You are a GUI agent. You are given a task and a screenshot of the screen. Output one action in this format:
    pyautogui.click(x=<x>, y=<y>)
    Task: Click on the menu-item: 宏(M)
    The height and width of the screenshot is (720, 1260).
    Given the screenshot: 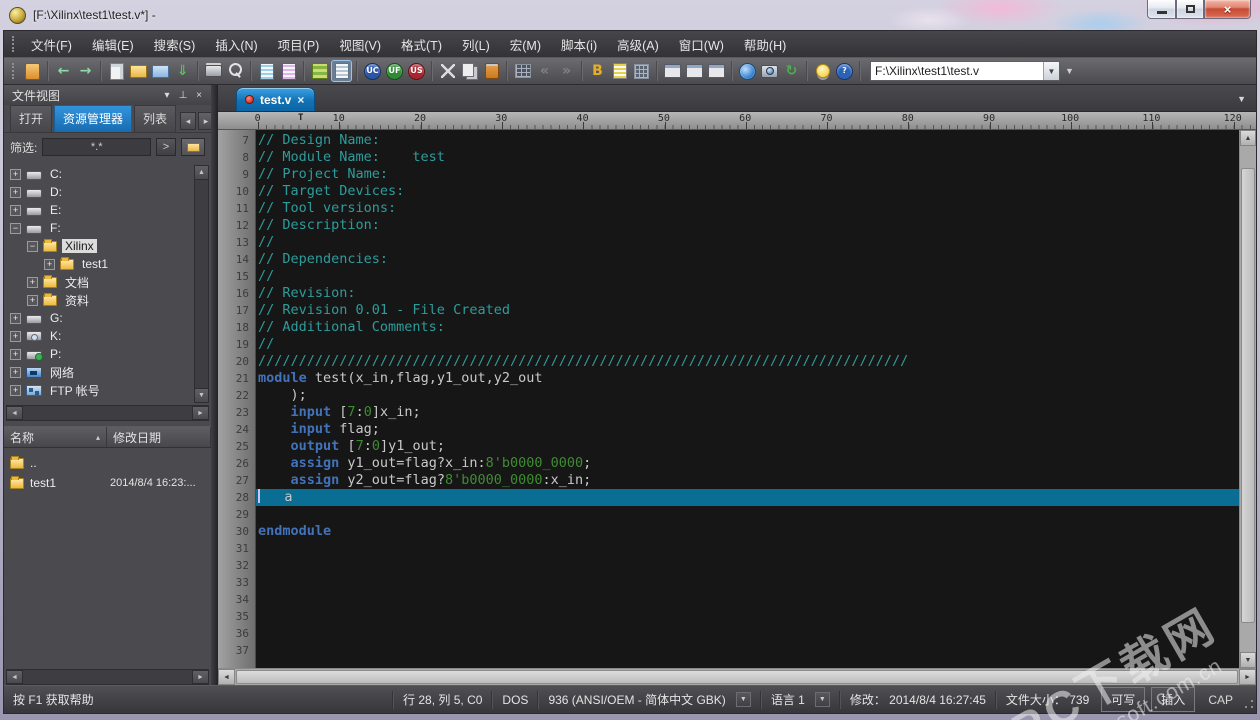 What is the action you would take?
    pyautogui.click(x=525, y=44)
    